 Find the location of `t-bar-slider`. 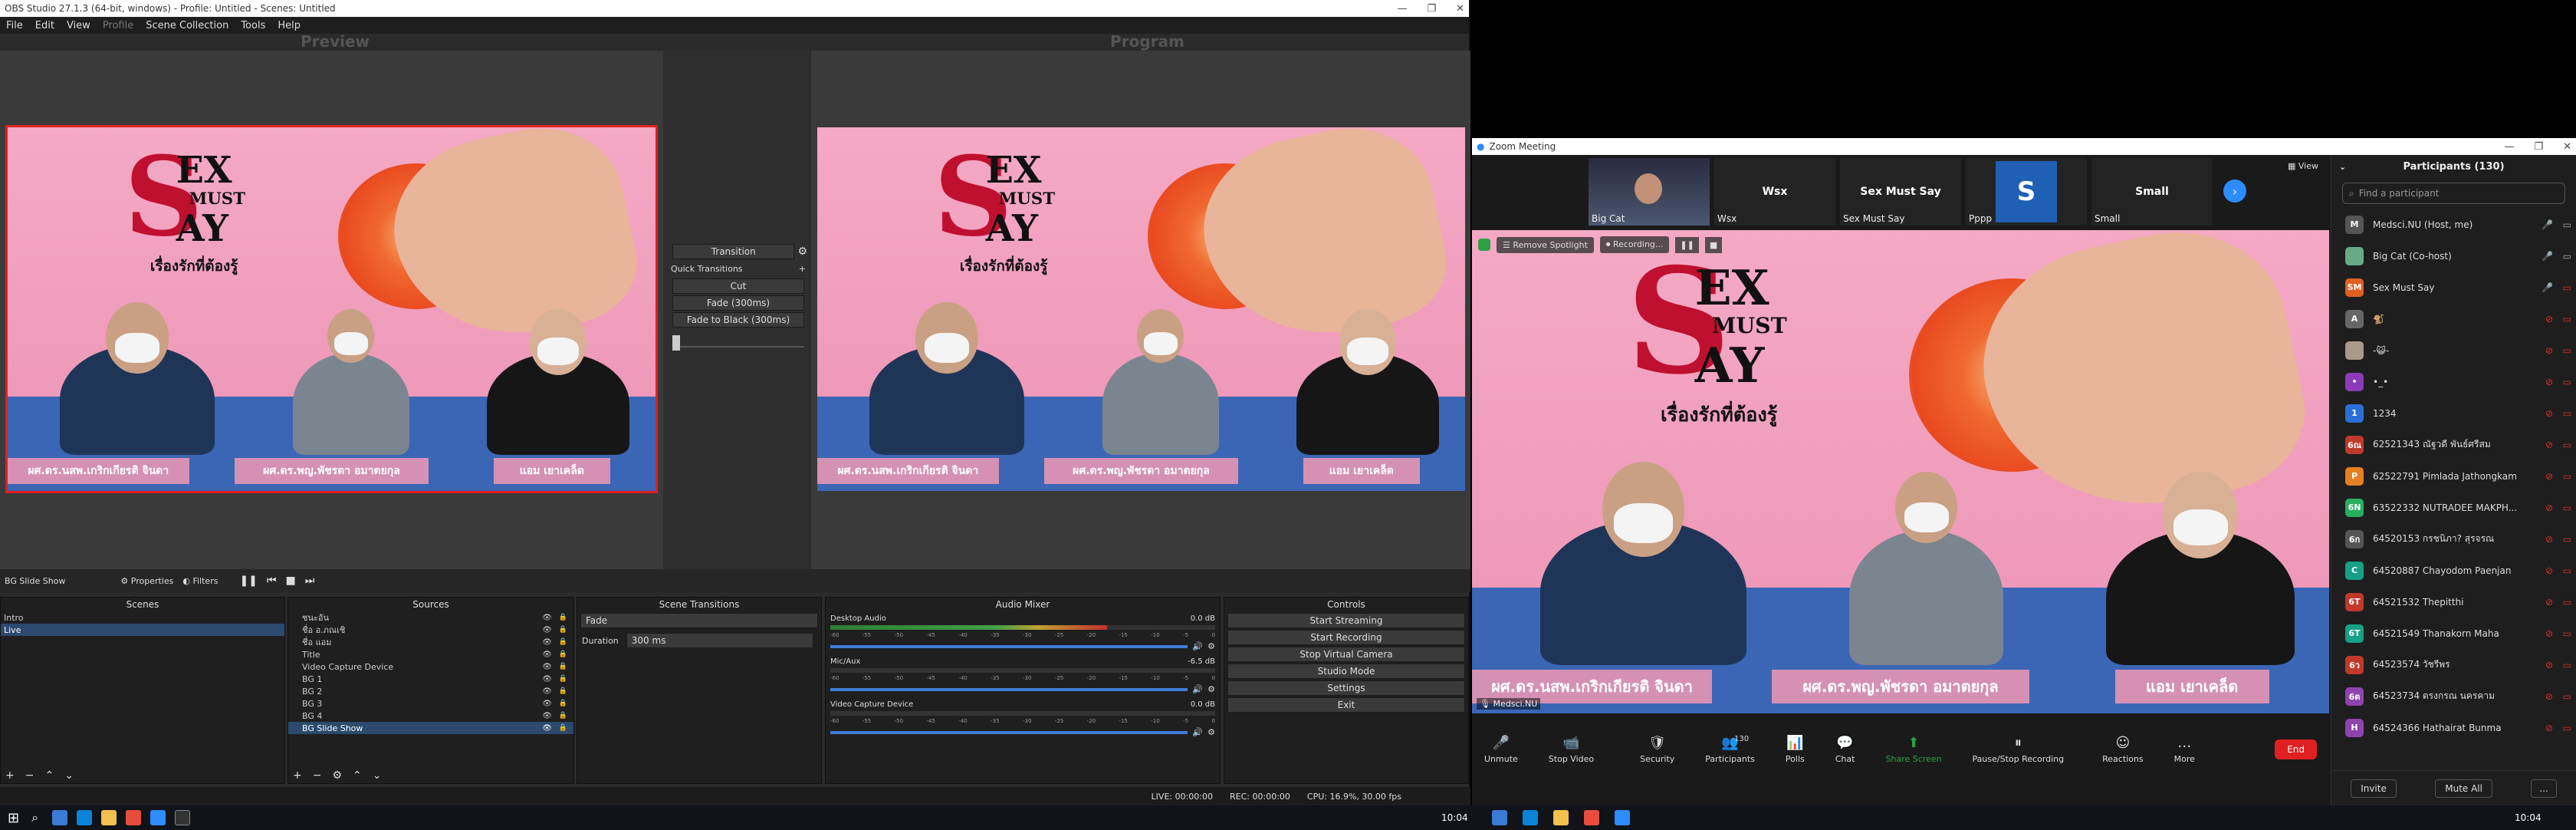

t-bar-slider is located at coordinates (738, 341).